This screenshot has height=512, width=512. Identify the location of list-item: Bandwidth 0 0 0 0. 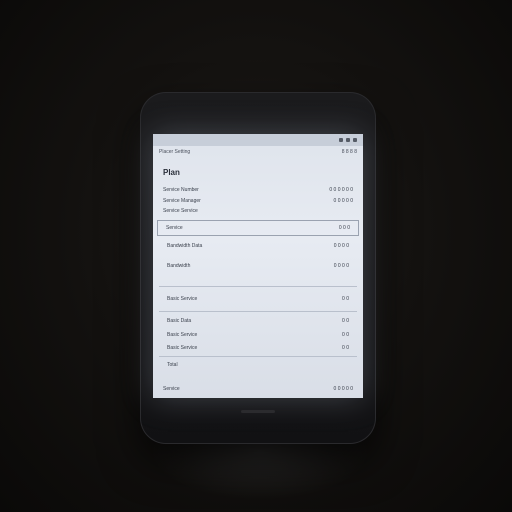
(258, 266).